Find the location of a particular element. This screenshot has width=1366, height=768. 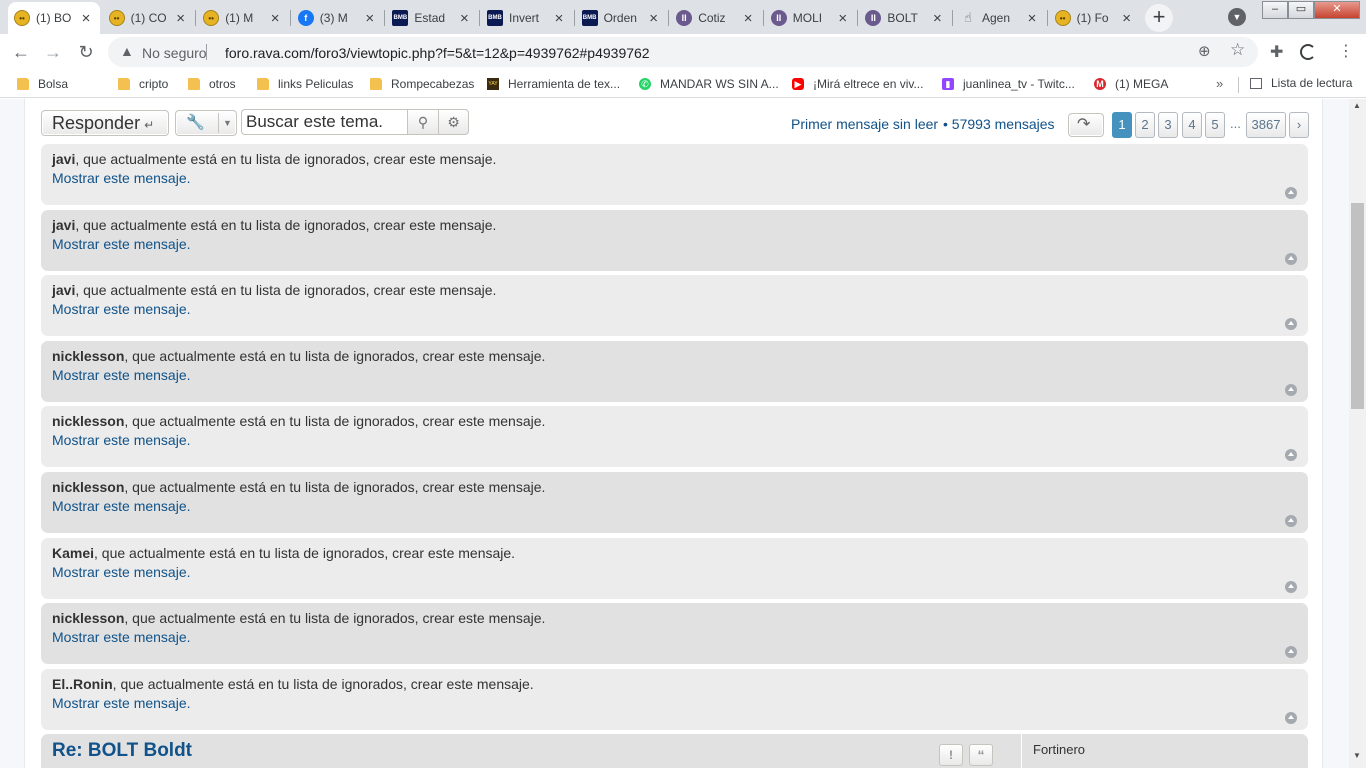

topic-tools-dropdown: 🔧 ▼ is located at coordinates (206, 123).